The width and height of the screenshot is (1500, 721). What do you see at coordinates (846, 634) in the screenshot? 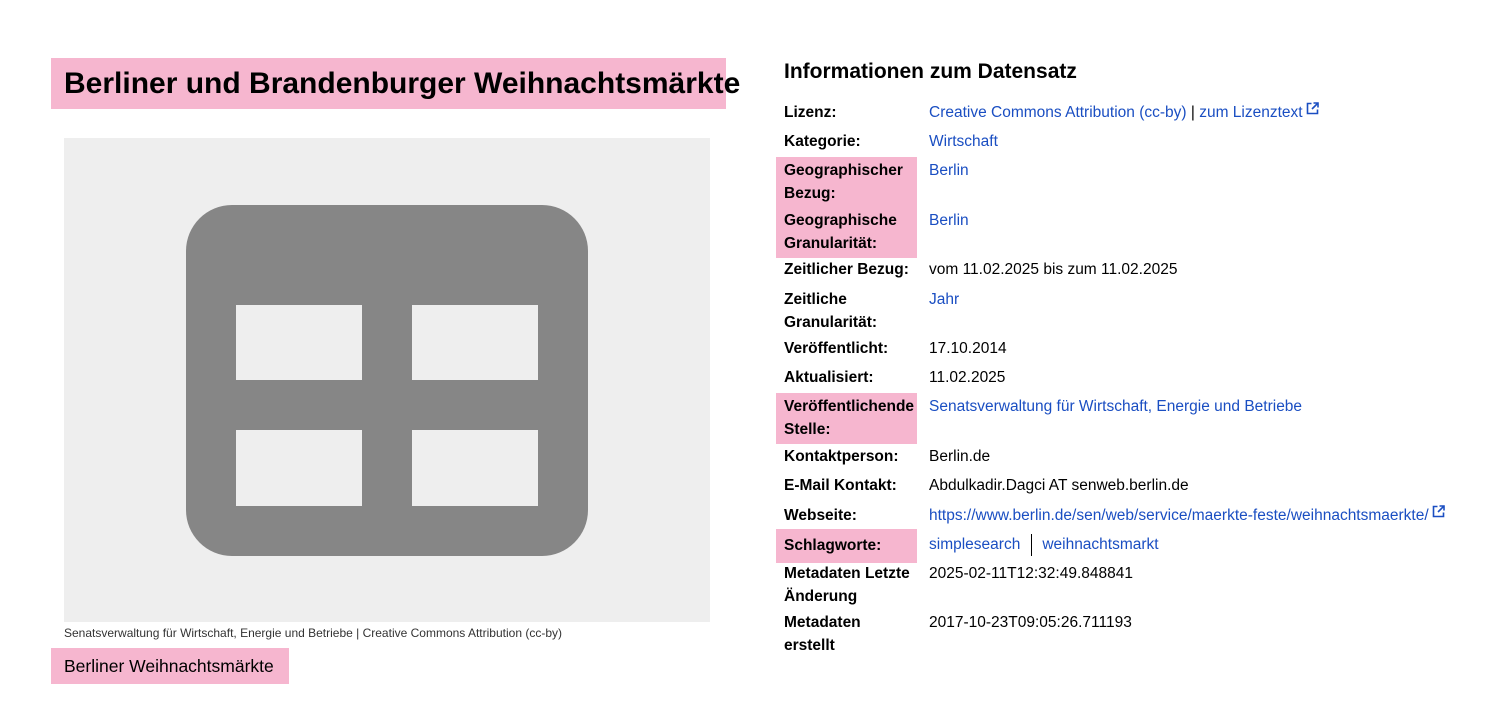
I see `meta-created-label: Metadaten erstellt` at bounding box center [846, 634].